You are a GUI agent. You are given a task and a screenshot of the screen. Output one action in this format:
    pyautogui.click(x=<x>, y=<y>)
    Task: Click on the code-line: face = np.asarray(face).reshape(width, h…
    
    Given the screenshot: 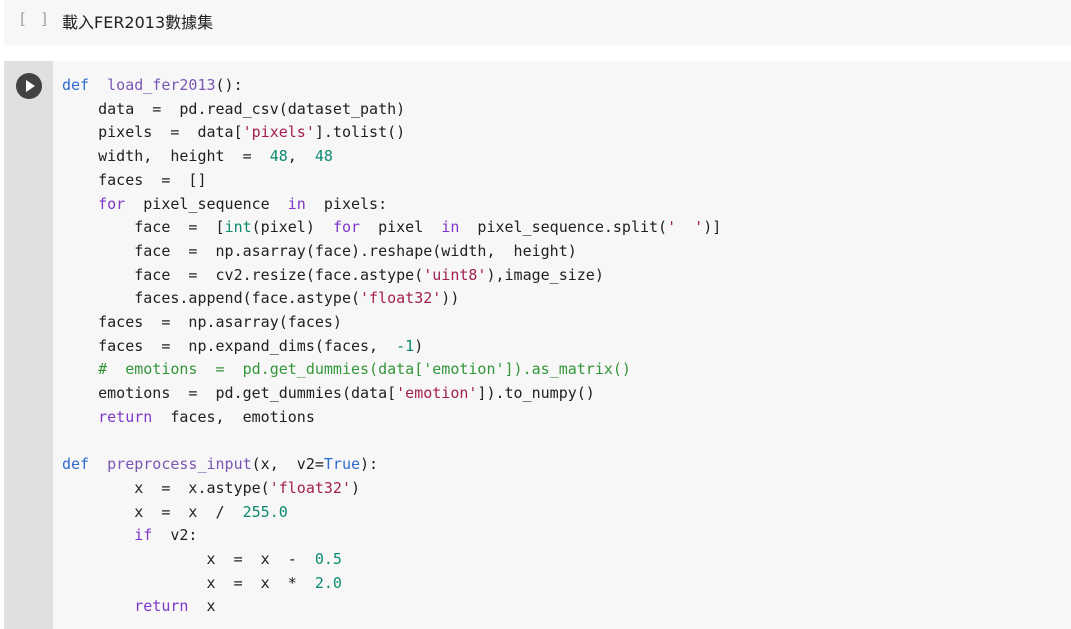 What is the action you would take?
    pyautogui.click(x=319, y=251)
    